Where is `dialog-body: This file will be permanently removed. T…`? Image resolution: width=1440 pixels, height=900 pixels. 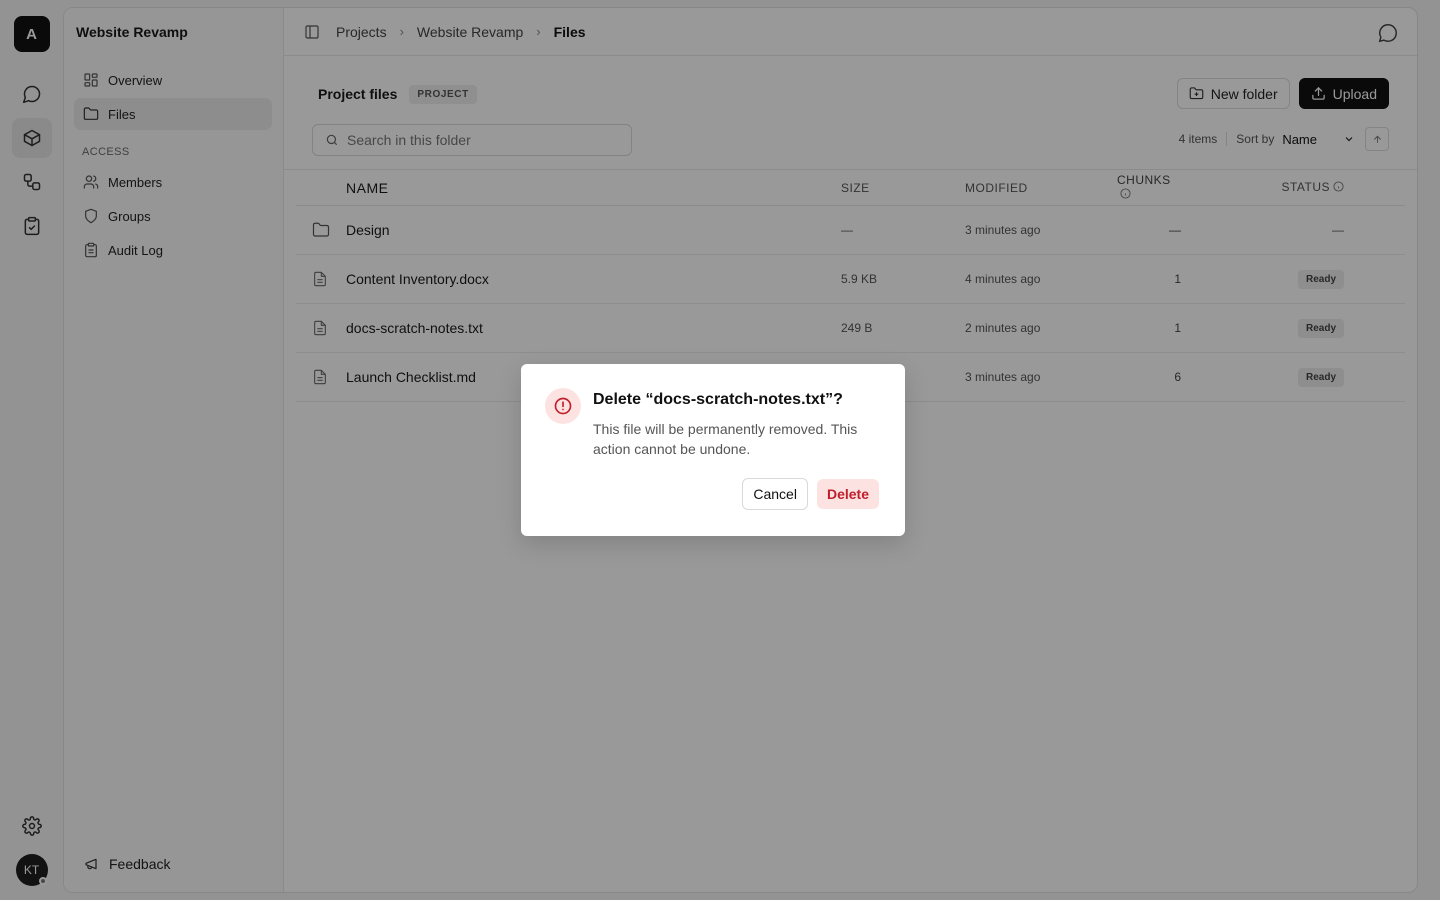 dialog-body: This file will be permanently removed. T… is located at coordinates (725, 439).